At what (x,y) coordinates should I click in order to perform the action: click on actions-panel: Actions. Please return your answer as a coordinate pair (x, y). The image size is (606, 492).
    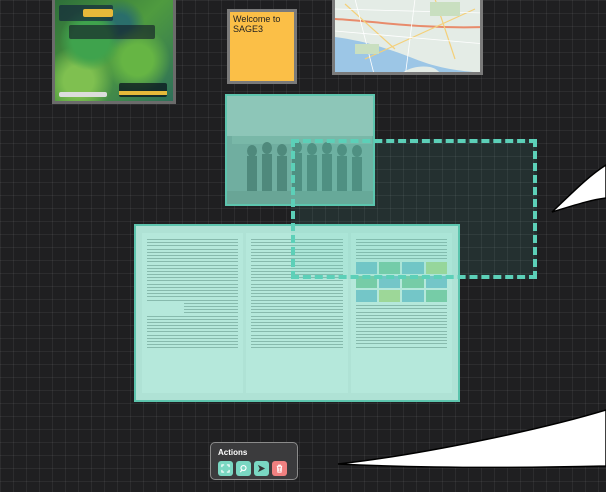
    Looking at the image, I should click on (254, 461).